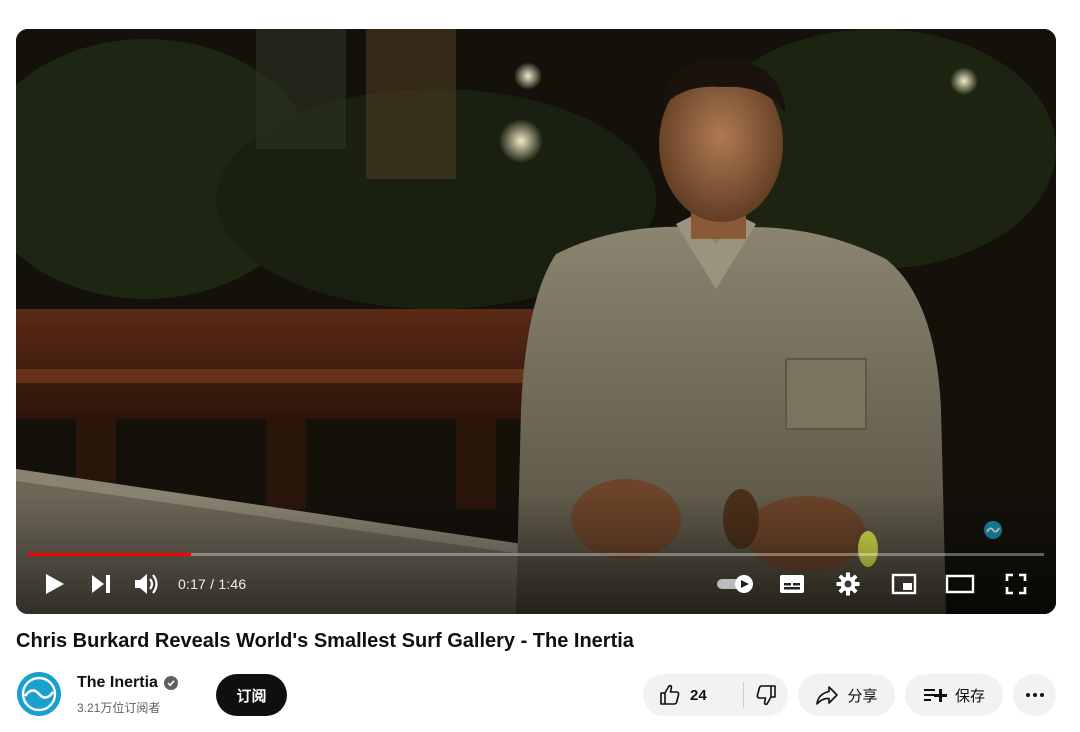  I want to click on play-button, so click(55, 584).